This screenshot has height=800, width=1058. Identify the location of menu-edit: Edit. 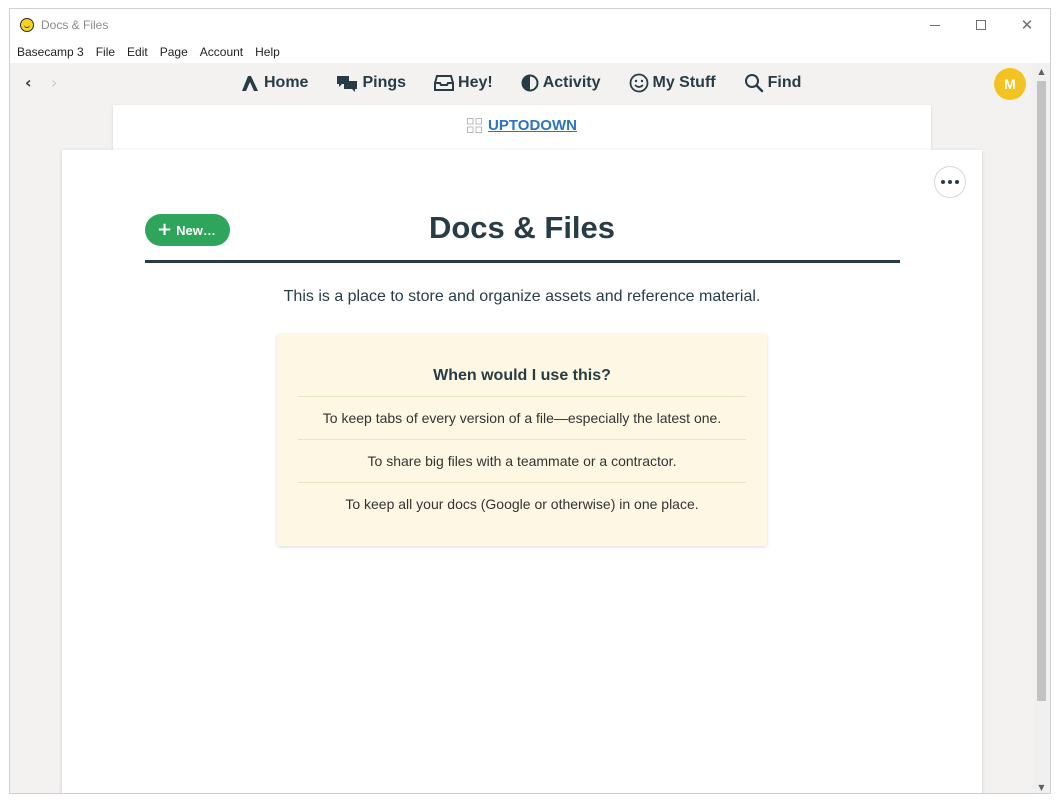
(137, 52).